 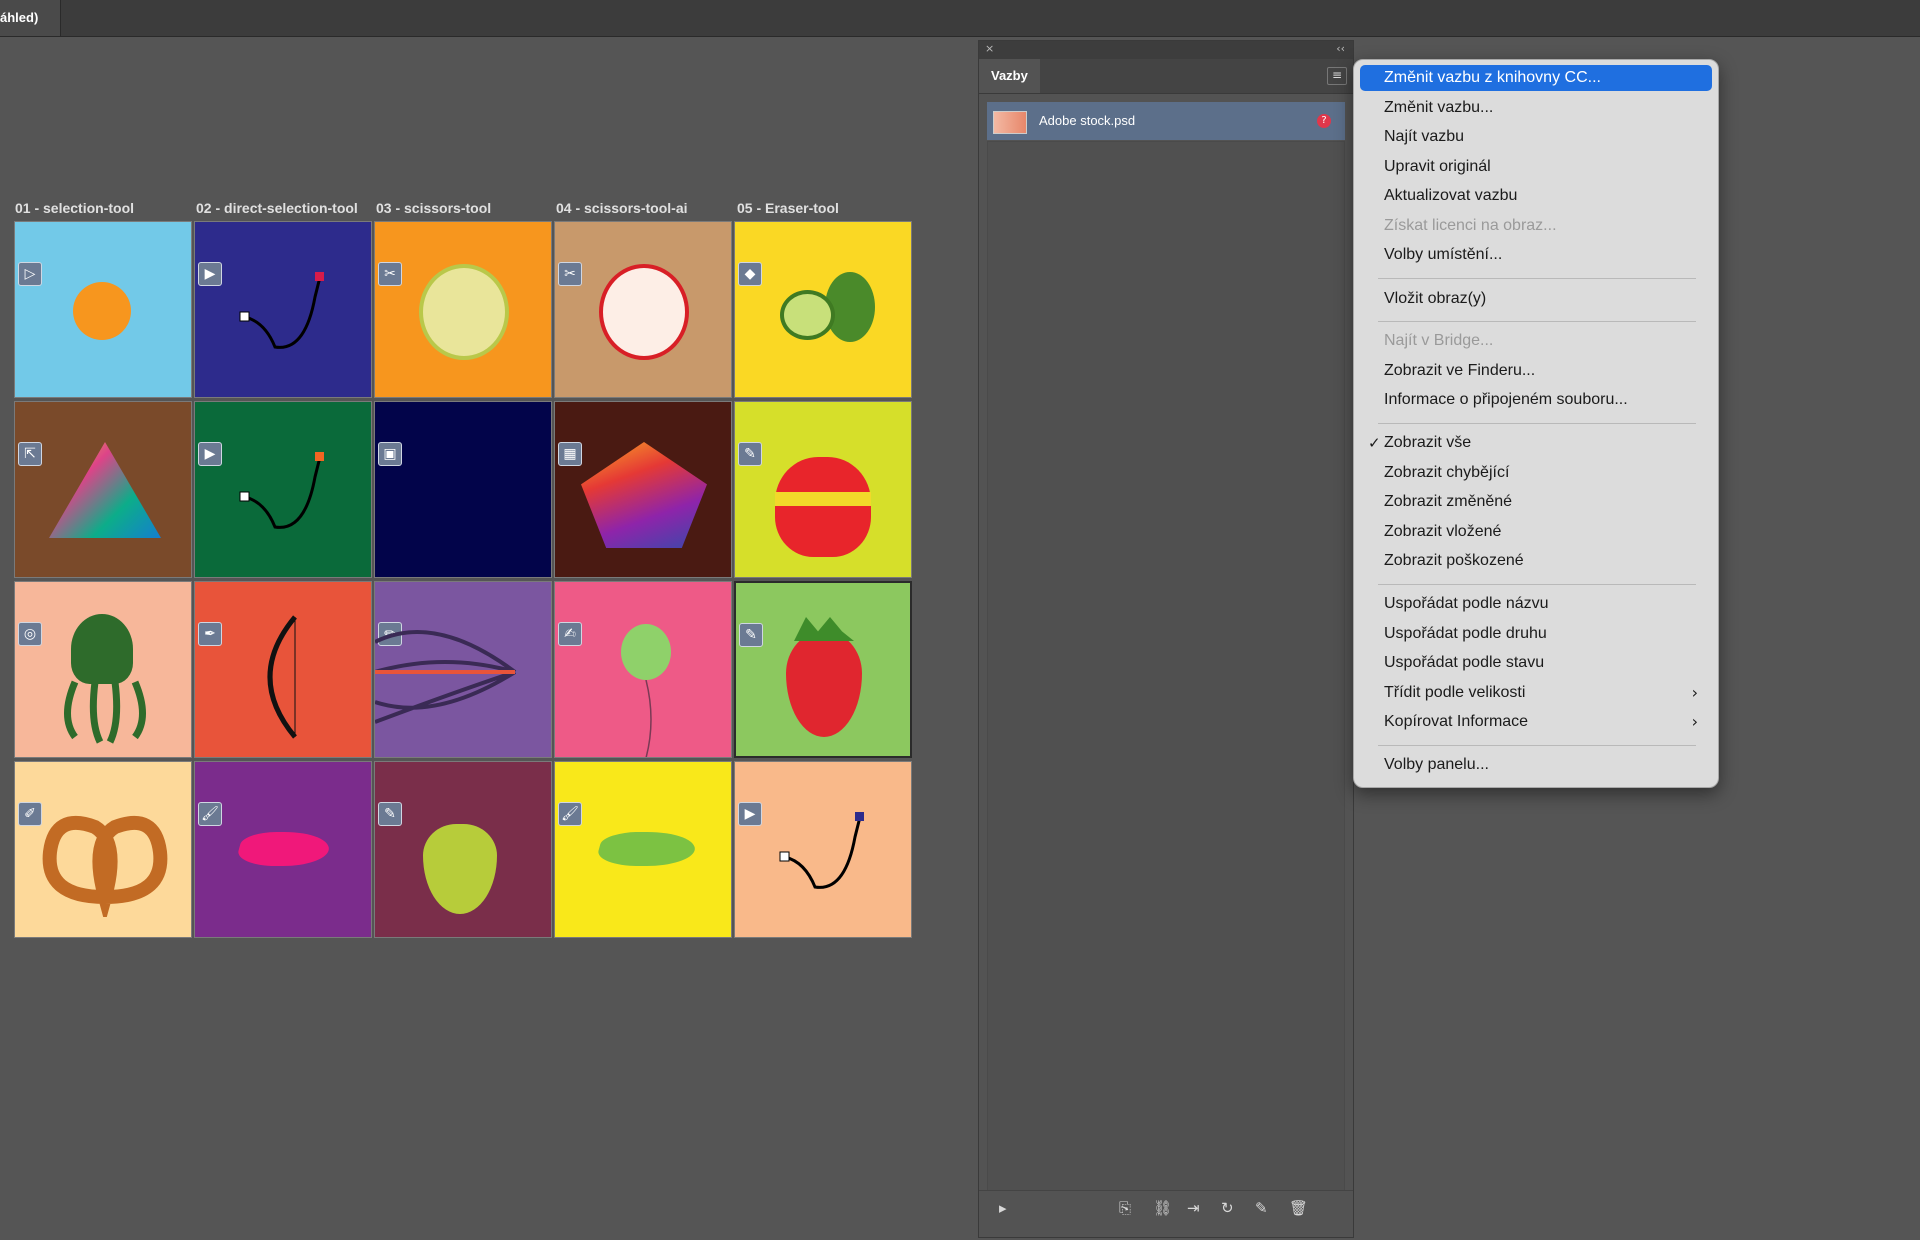 What do you see at coordinates (647, 849) in the screenshot?
I see `green-brush-stroke` at bounding box center [647, 849].